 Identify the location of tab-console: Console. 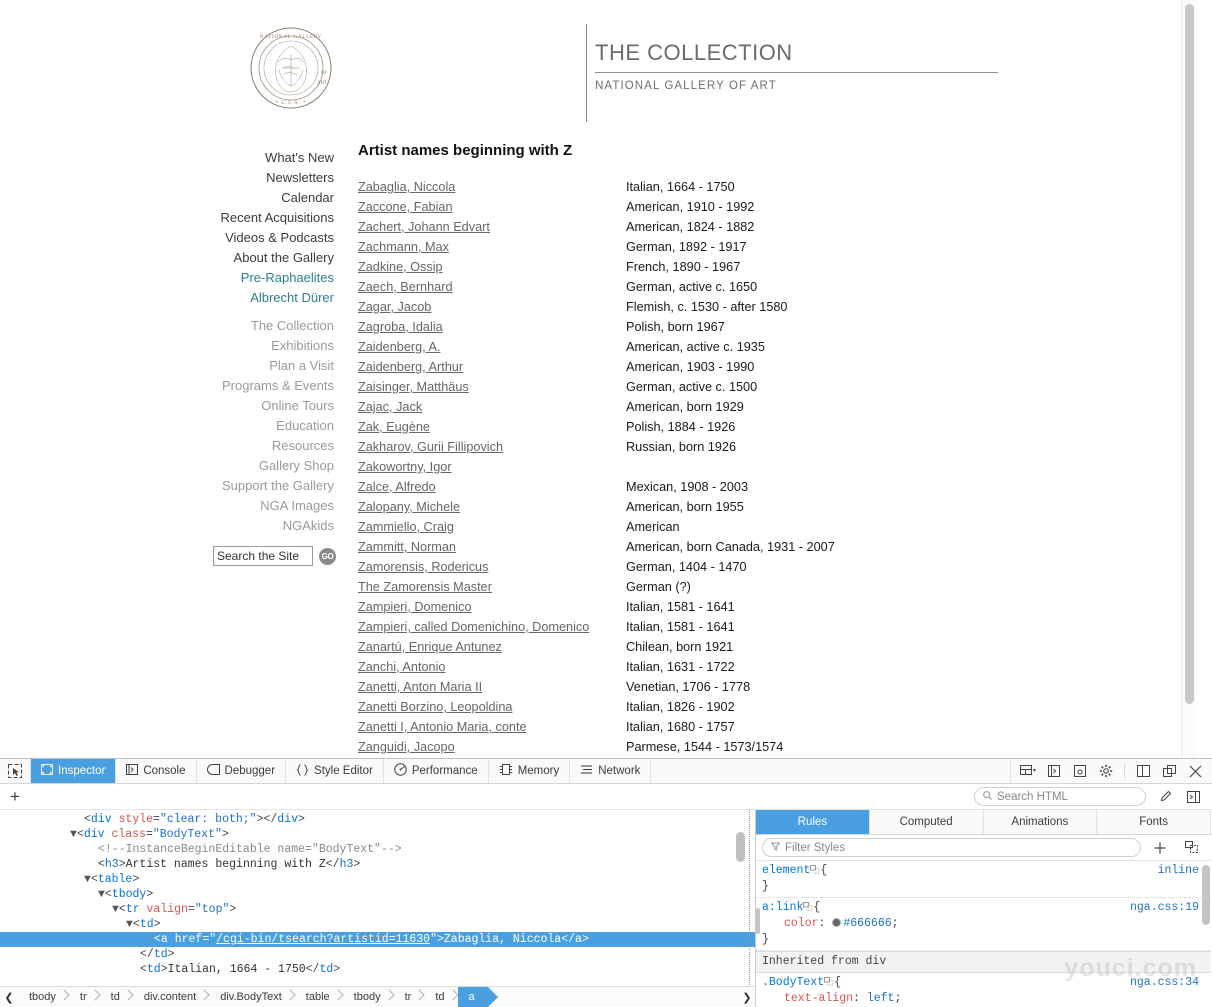
(156, 771).